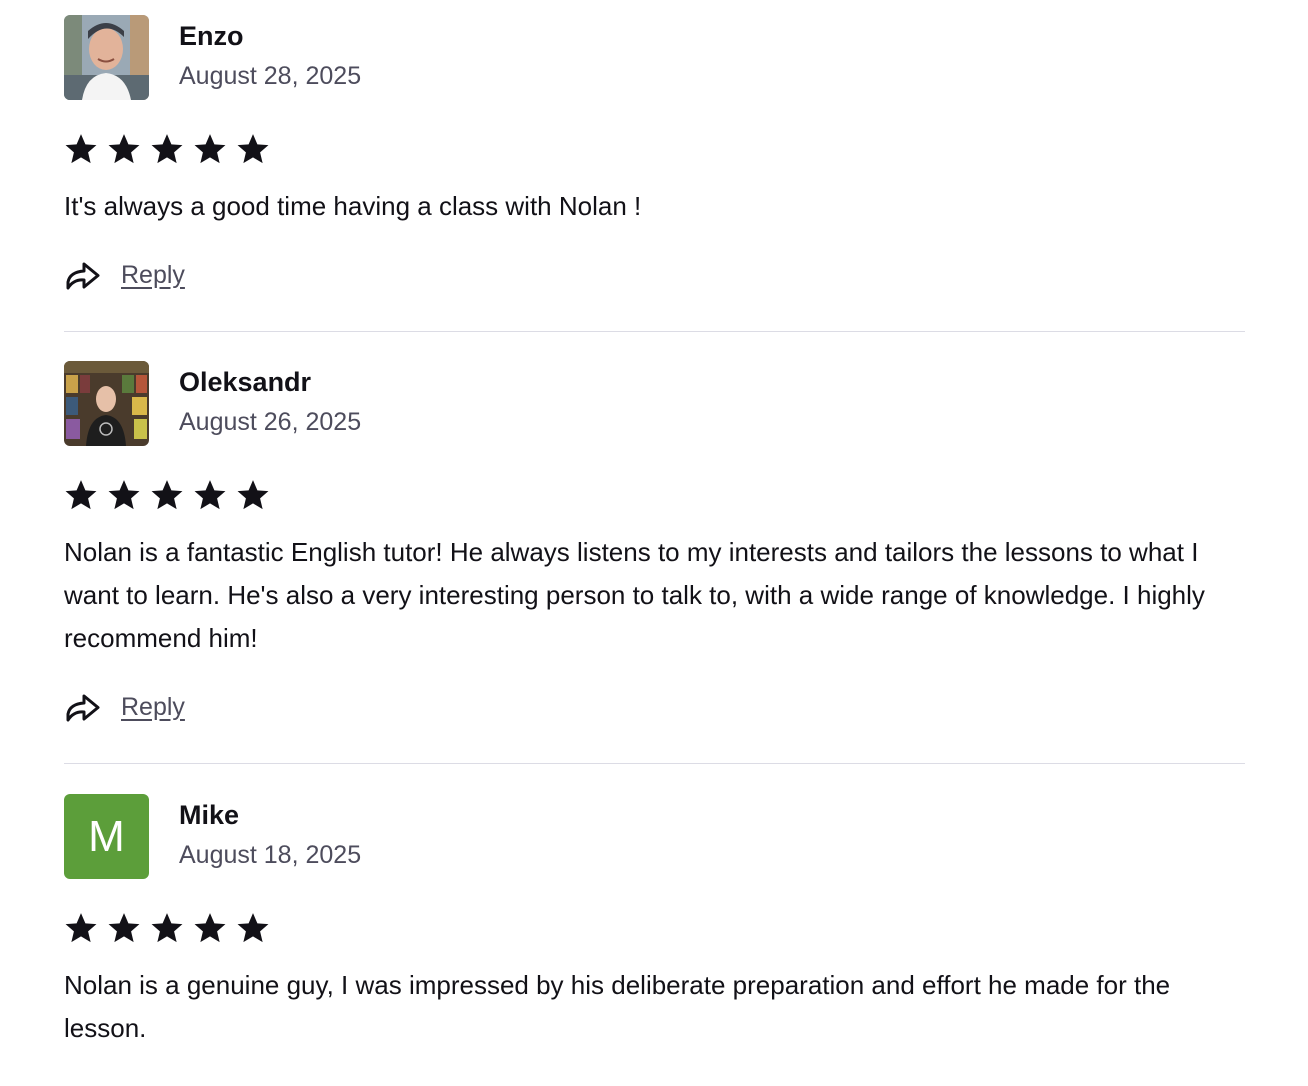 This screenshot has height=1086, width=1308. I want to click on reviewer-name: Oleksandr, so click(245, 382).